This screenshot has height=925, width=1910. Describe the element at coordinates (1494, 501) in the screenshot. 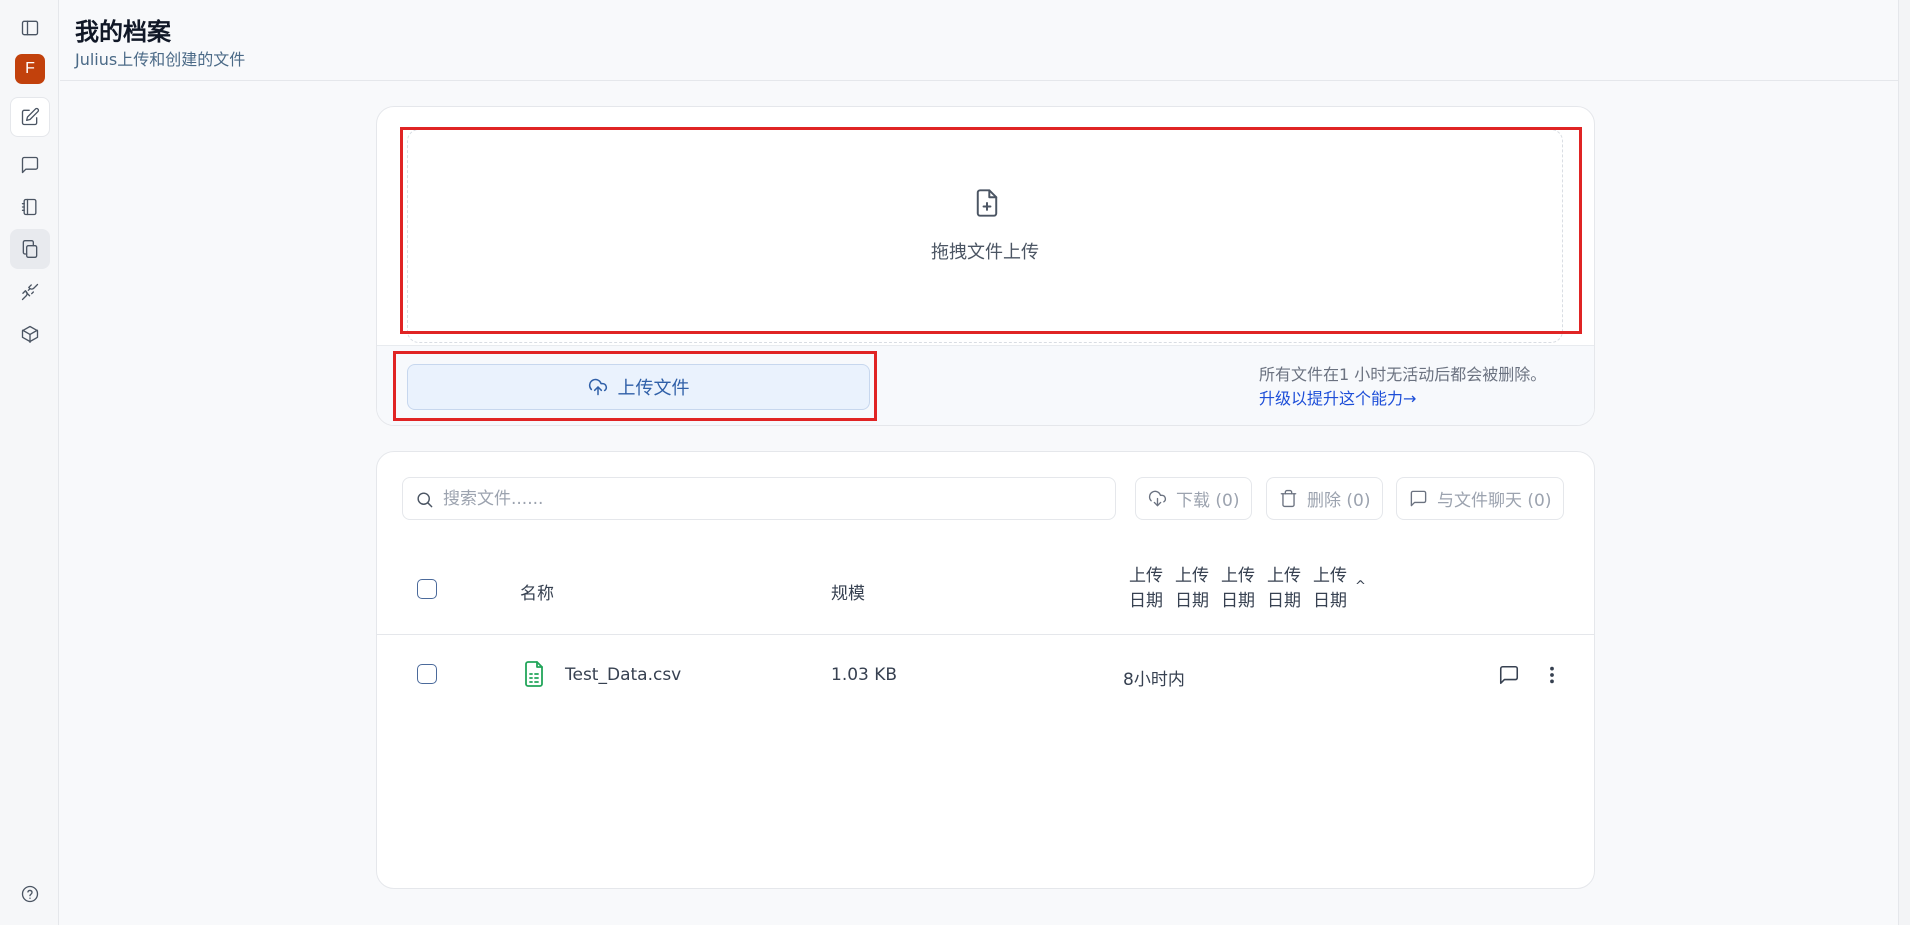

I see `chat-with-files-label: 与文件聊天 (0)` at that location.